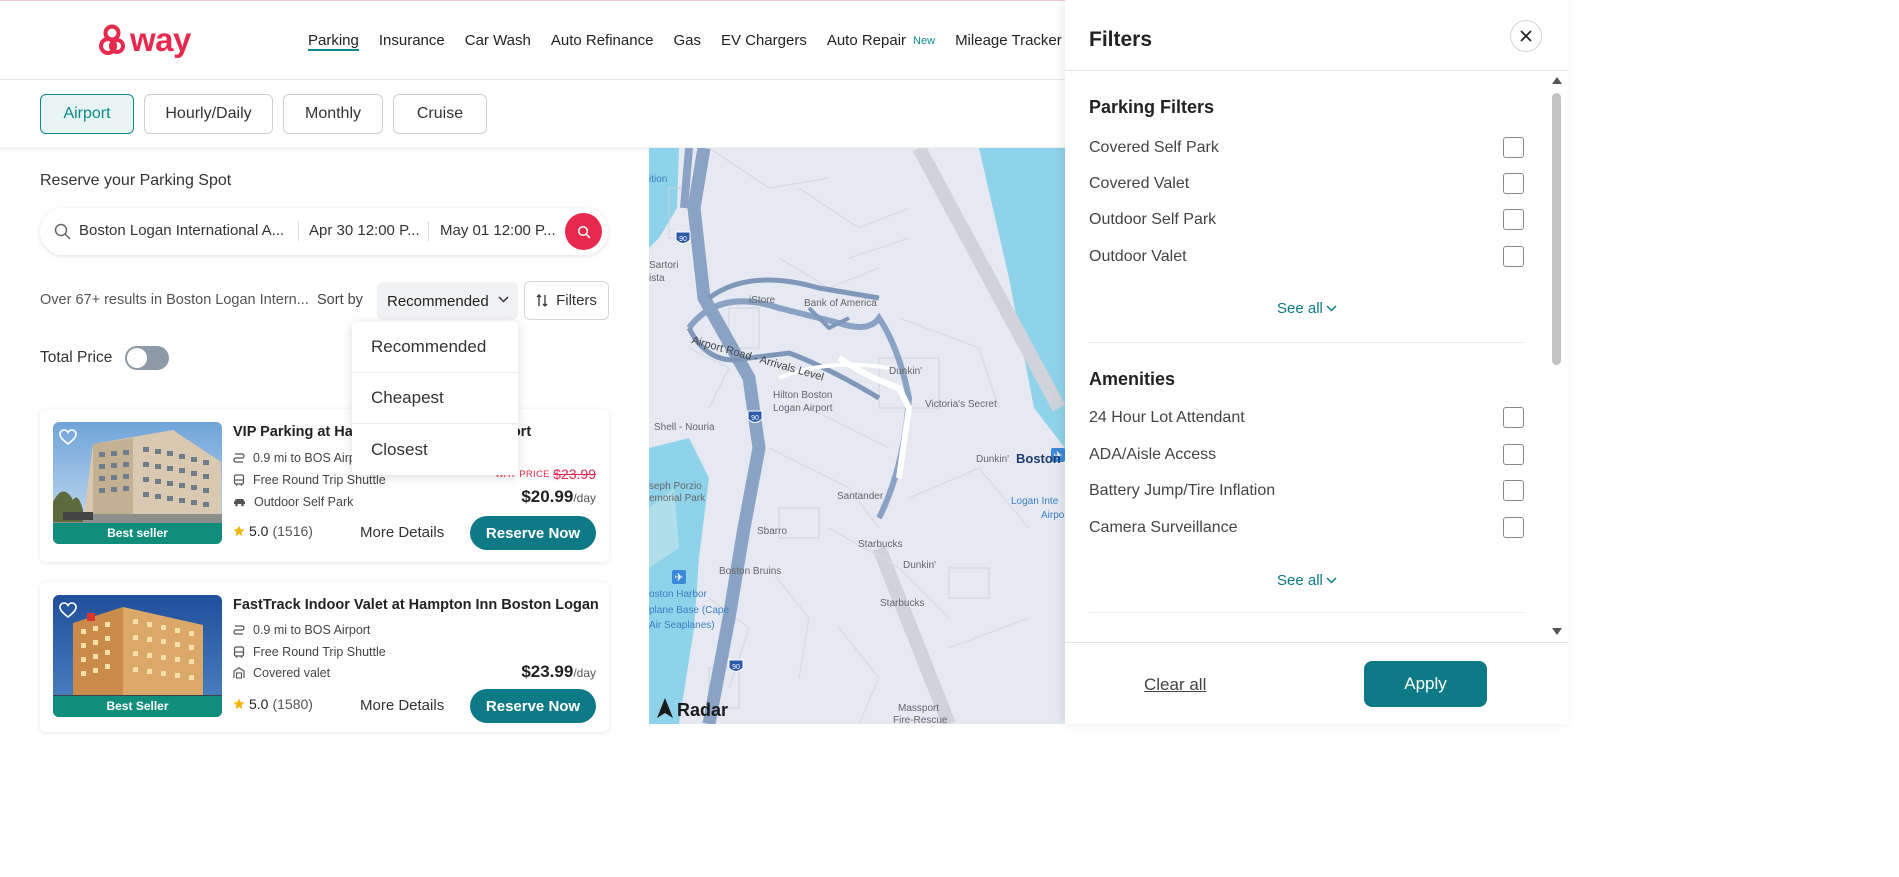 Image resolution: width=1899 pixels, height=877 pixels. Describe the element at coordinates (663, 265) in the screenshot. I see `svg-text: Sartori` at that location.